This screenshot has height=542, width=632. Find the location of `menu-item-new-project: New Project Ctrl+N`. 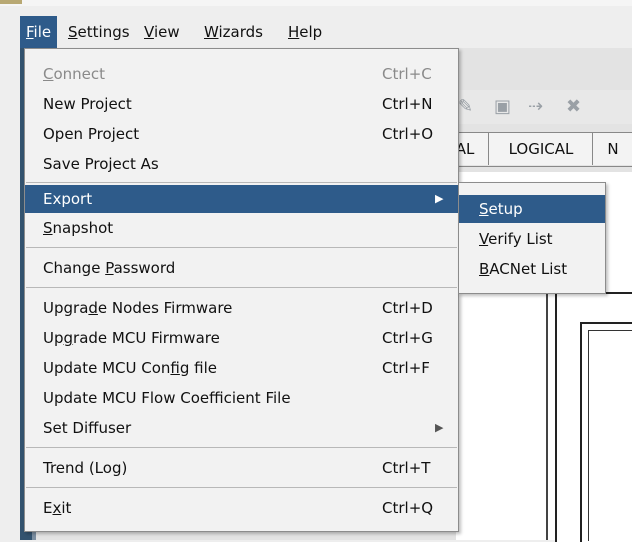

menu-item-new-project: New Project Ctrl+N is located at coordinates (241, 104).